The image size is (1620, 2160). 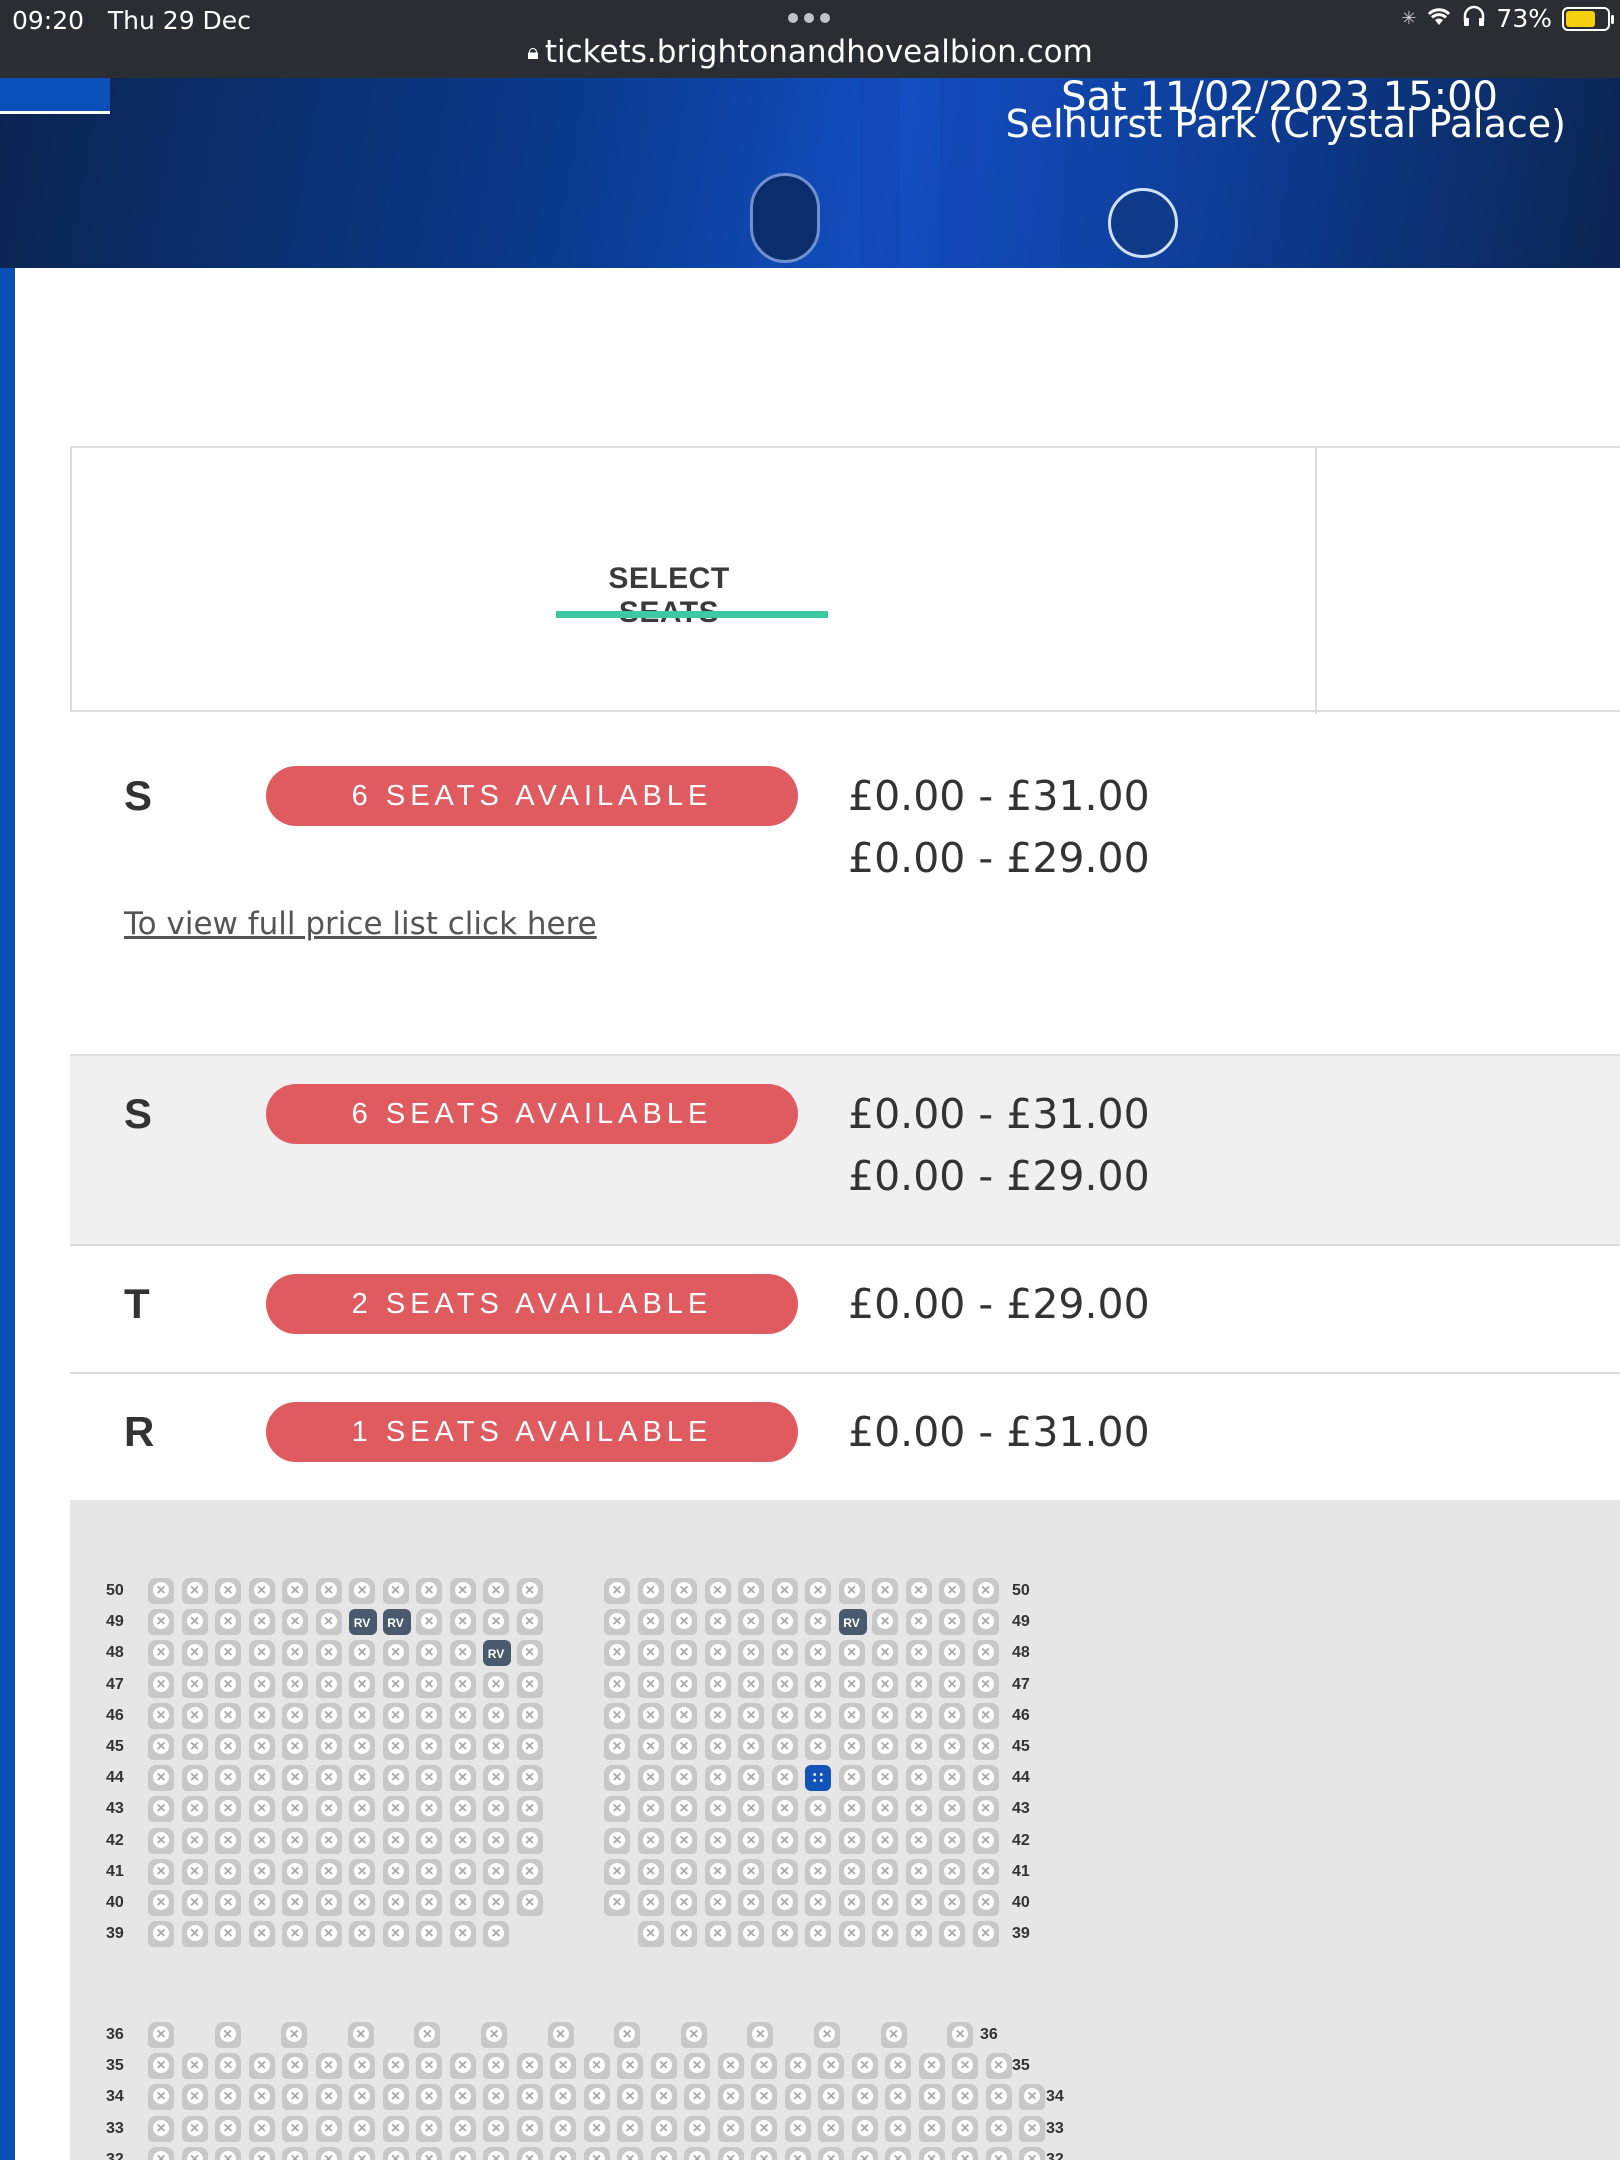 I want to click on full-price-list-link: To view full price list click here, so click(x=360, y=924).